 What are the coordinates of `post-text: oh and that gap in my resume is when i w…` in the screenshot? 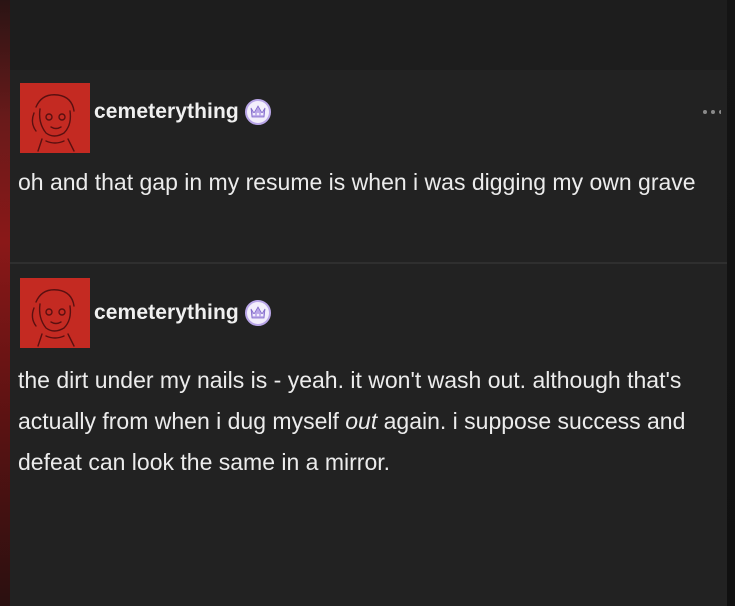 It's located at (357, 182).